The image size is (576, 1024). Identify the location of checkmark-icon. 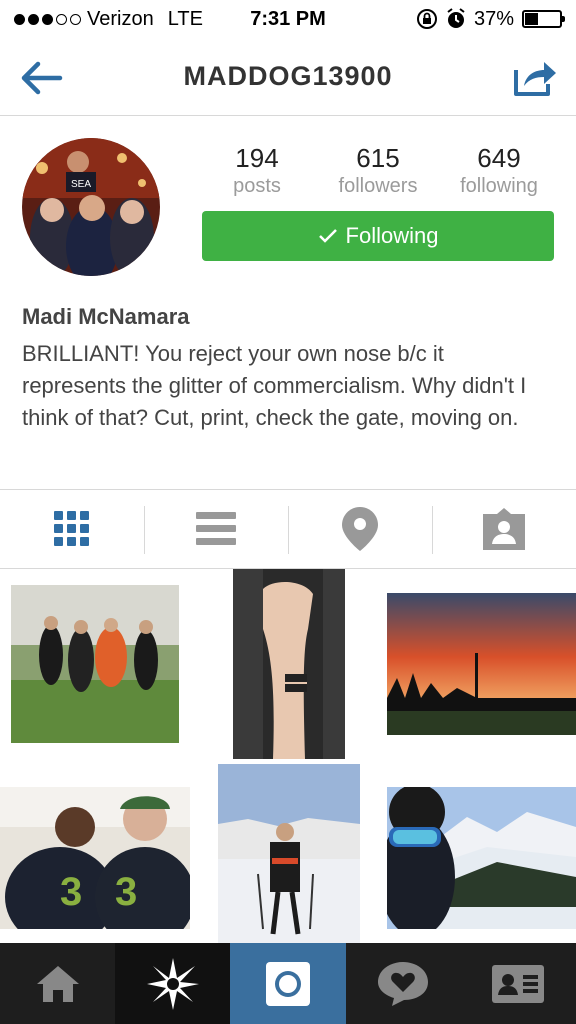
(327, 236).